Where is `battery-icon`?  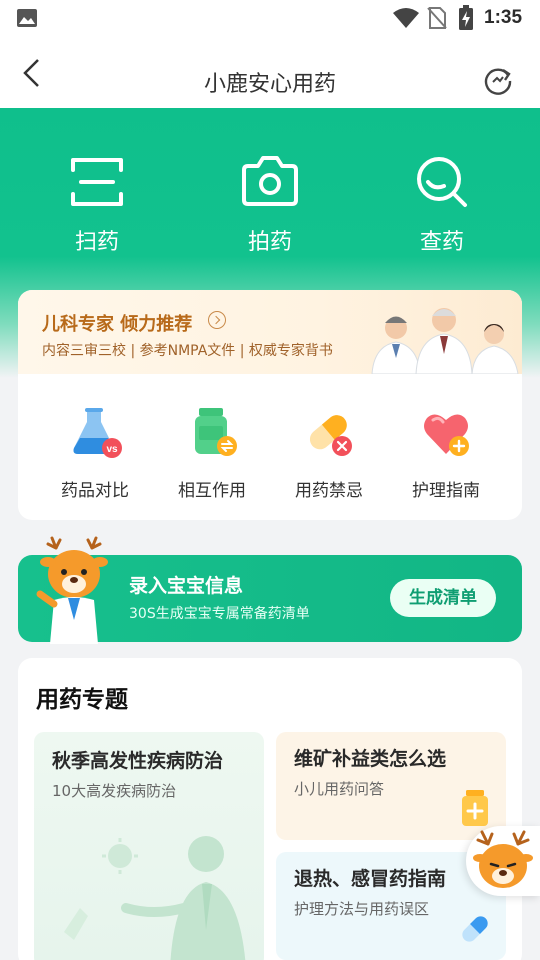
battery-icon is located at coordinates (466, 17).